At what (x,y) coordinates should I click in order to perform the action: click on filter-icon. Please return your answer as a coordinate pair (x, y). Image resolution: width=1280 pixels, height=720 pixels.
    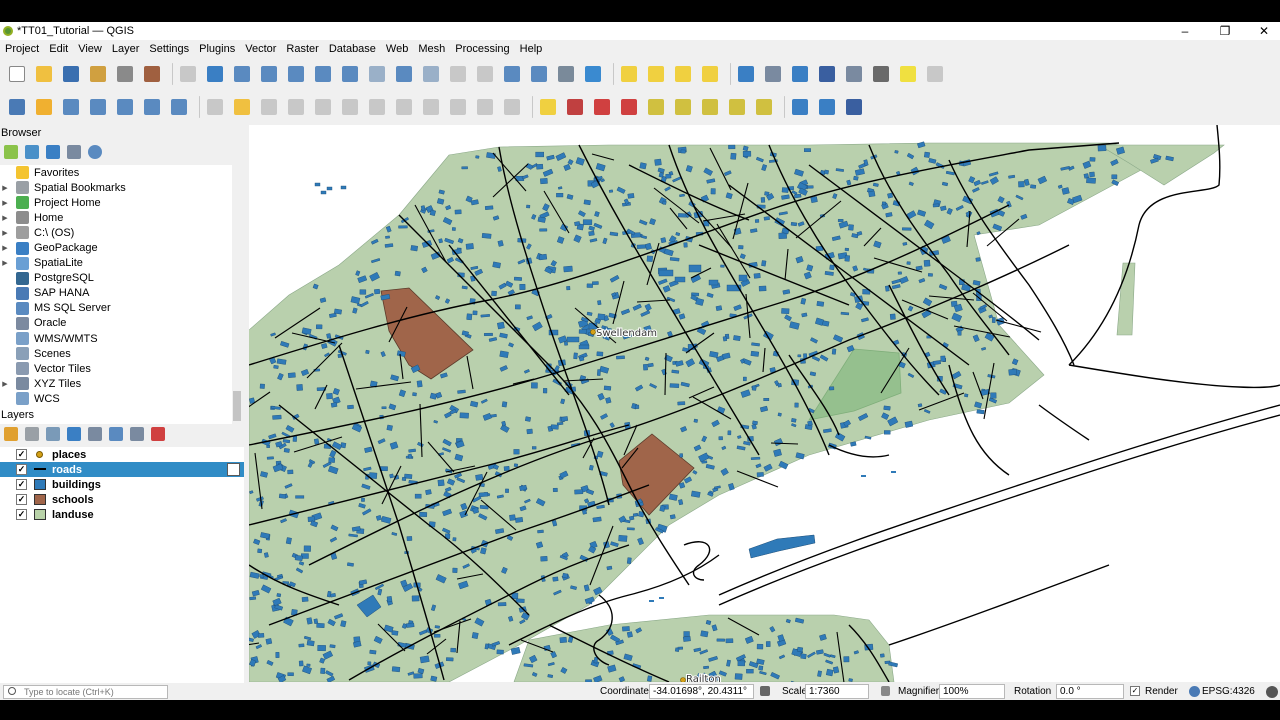
    Looking at the image, I should click on (53, 152).